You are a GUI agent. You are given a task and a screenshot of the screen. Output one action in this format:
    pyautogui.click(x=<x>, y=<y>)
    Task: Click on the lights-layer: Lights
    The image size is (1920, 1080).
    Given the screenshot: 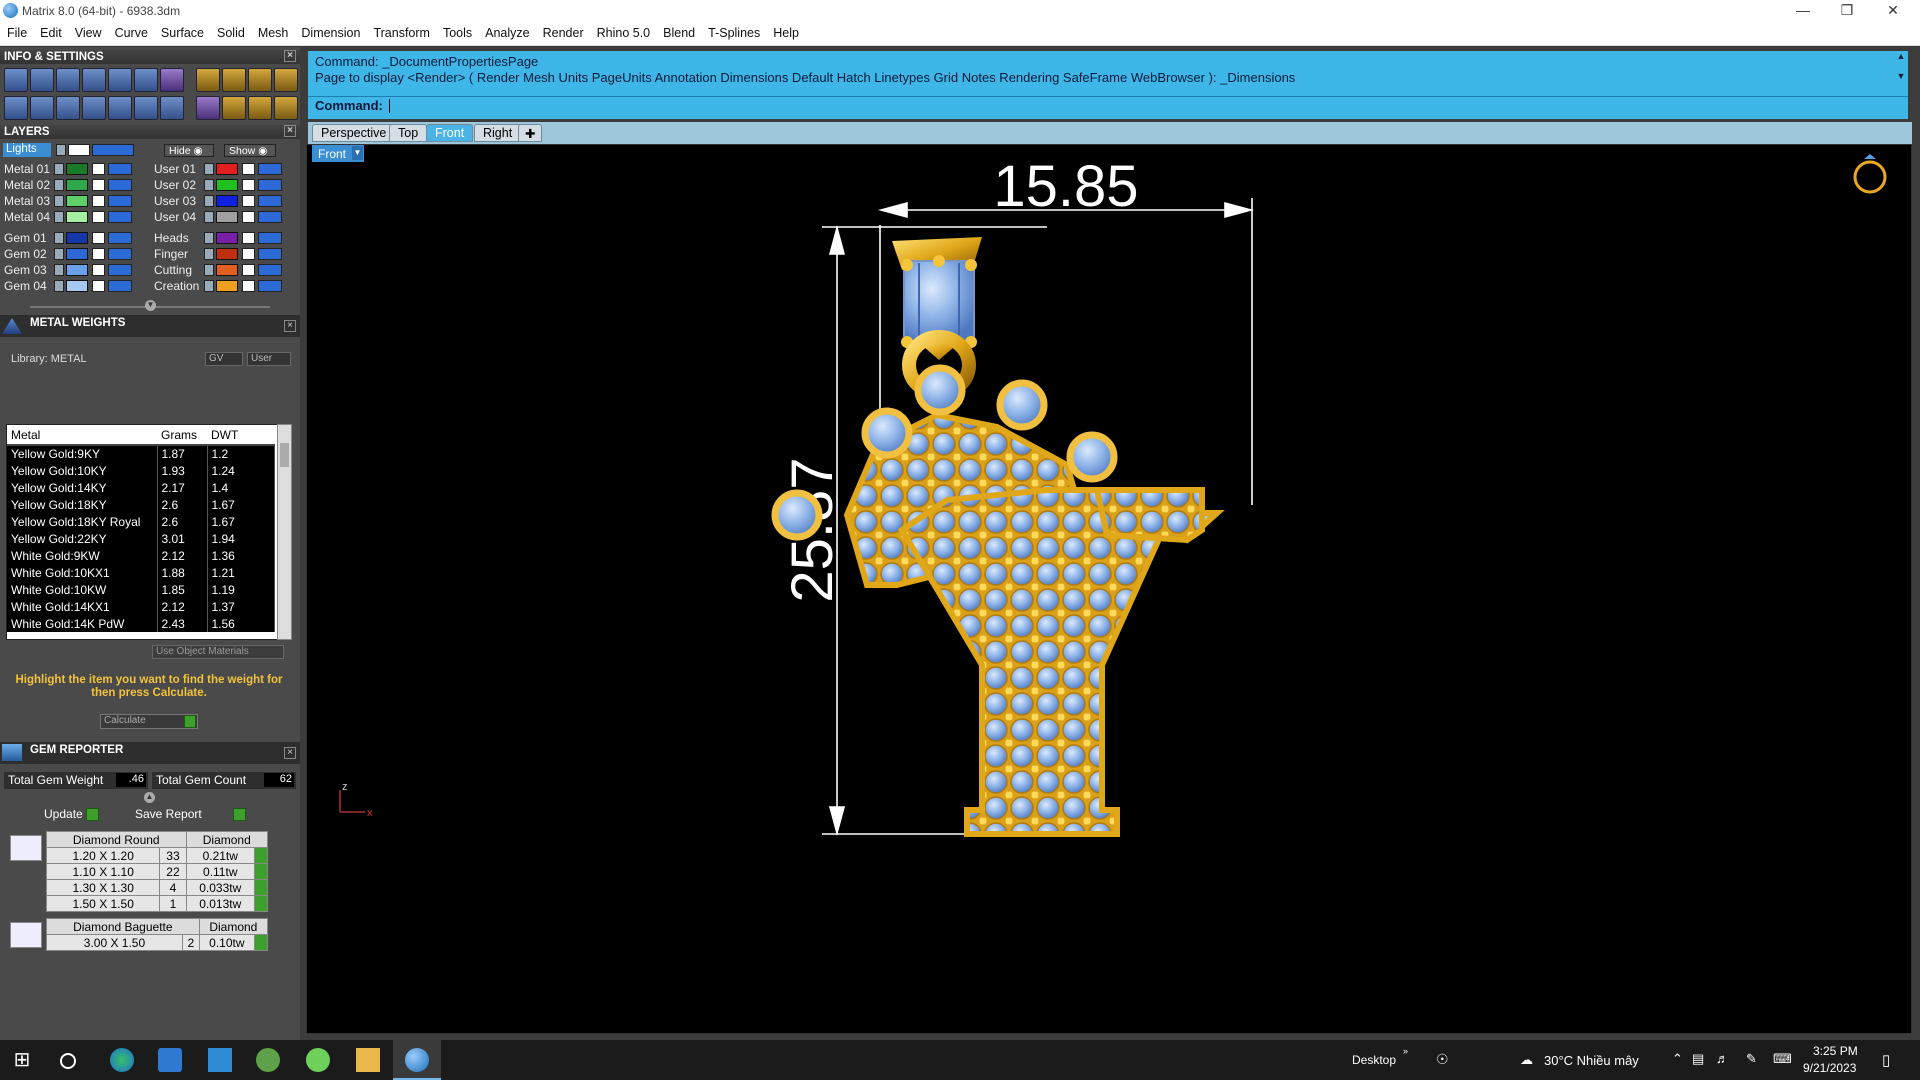 What is the action you would take?
    pyautogui.click(x=27, y=150)
    